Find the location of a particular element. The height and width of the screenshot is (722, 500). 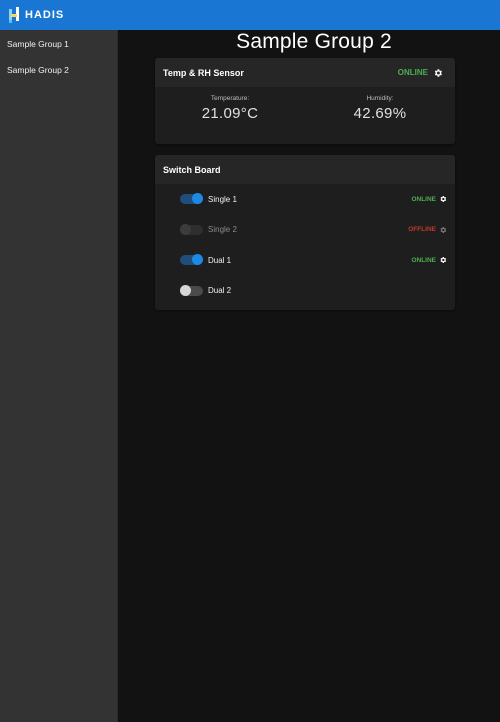

humidity-value: 42.69% is located at coordinates (380, 113).